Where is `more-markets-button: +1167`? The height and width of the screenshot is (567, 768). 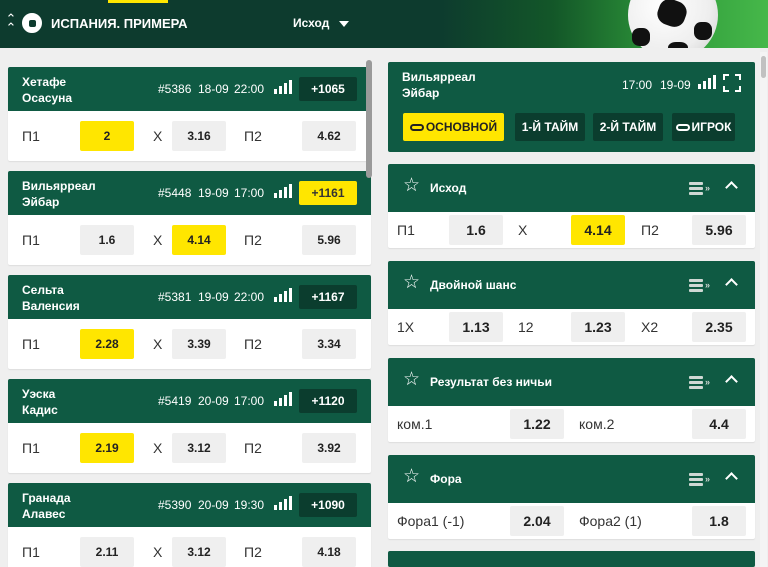
more-markets-button: +1167 is located at coordinates (328, 297).